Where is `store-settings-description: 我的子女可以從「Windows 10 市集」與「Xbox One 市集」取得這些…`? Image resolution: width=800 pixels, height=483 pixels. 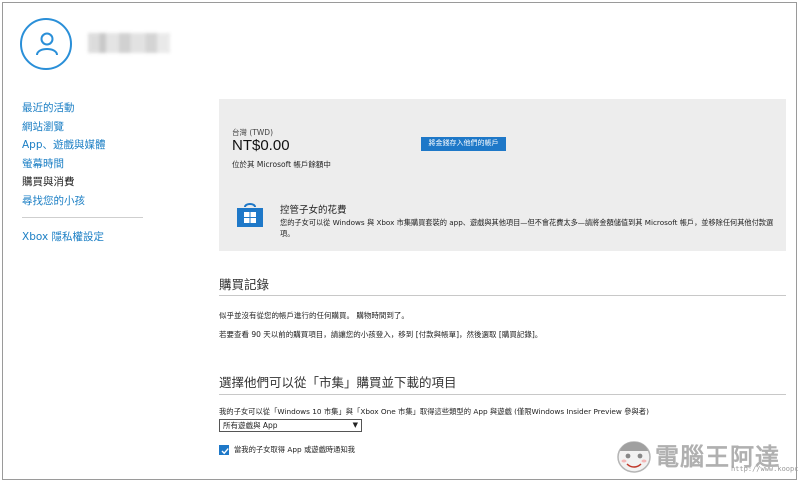 store-settings-description: 我的子女可以從「Windows 10 市集」與「Xbox One 市集」取得這些… is located at coordinates (434, 411).